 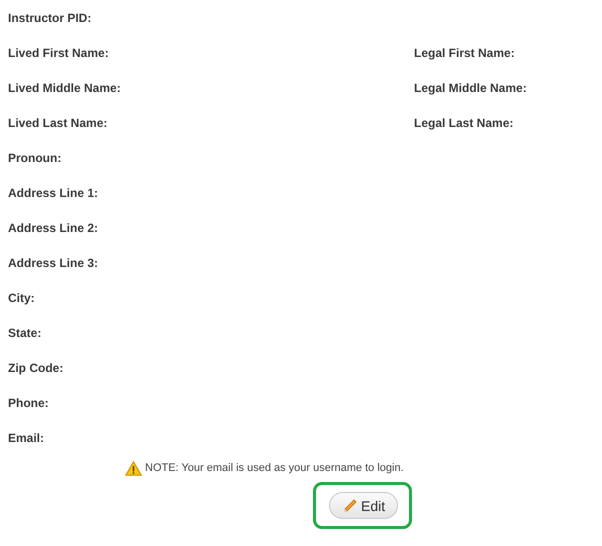 What do you see at coordinates (25, 333) in the screenshot?
I see `field-label: State:` at bounding box center [25, 333].